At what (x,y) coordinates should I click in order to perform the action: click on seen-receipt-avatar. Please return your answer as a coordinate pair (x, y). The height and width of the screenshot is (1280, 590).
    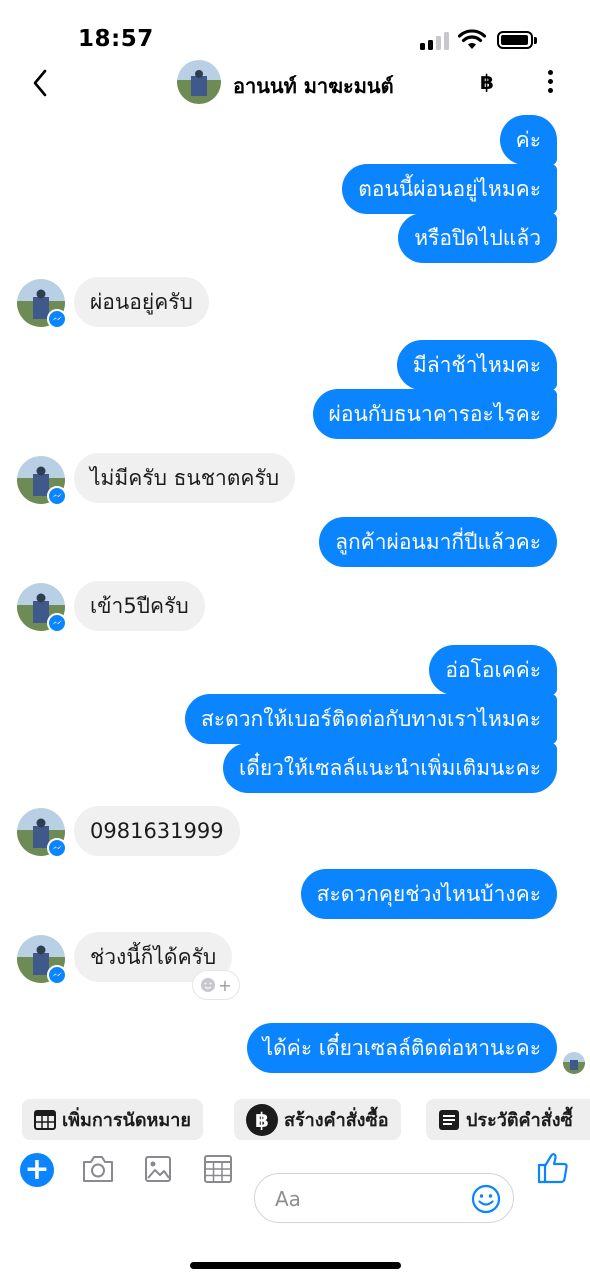
    Looking at the image, I should click on (574, 1063).